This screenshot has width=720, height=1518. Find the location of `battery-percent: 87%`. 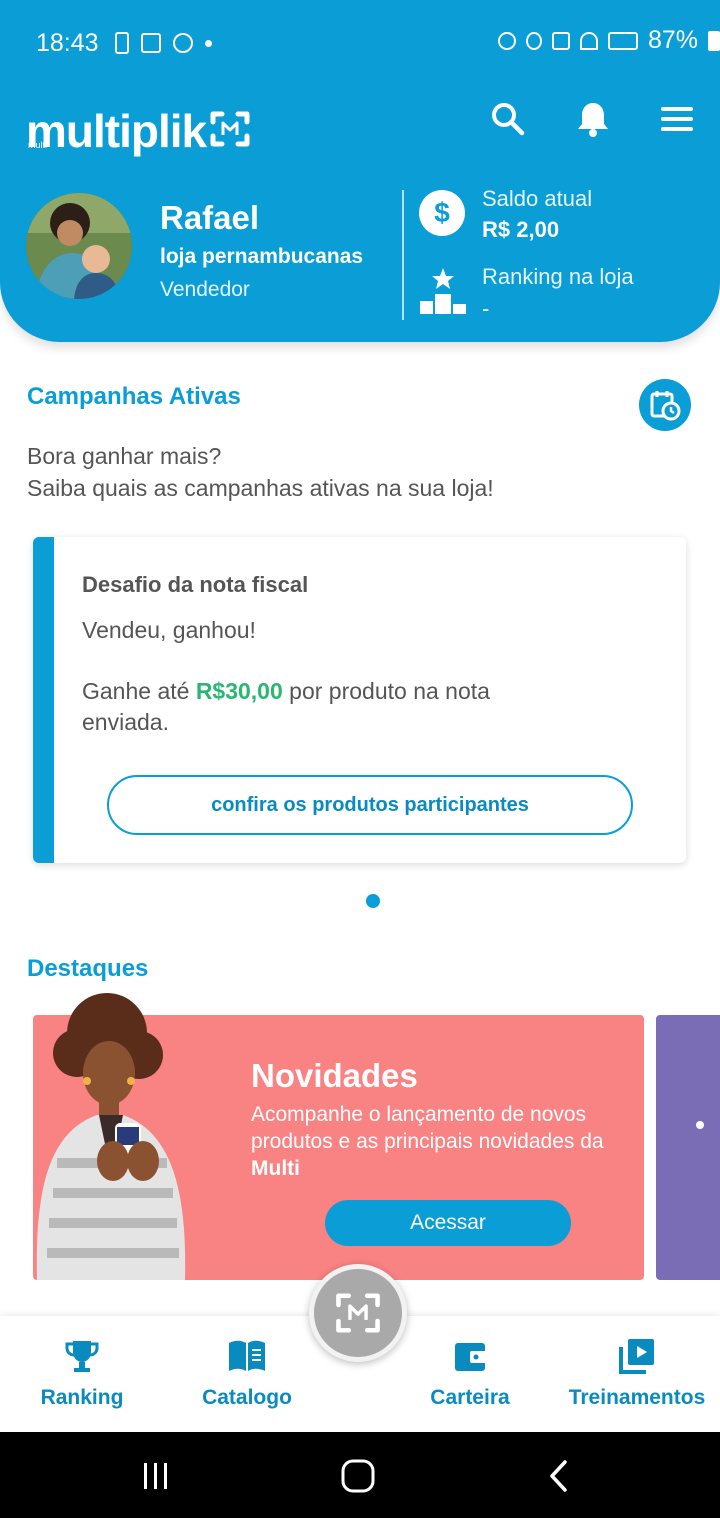

battery-percent: 87% is located at coordinates (672, 40).